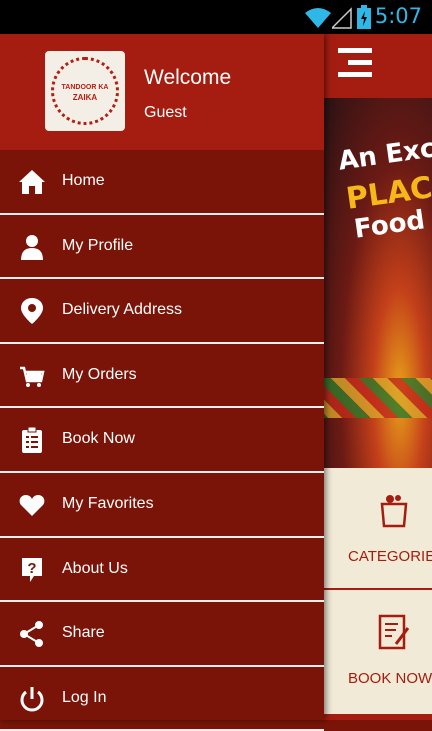 Image resolution: width=432 pixels, height=731 pixels. What do you see at coordinates (394, 511) in the screenshot?
I see `grocery-bag-icon` at bounding box center [394, 511].